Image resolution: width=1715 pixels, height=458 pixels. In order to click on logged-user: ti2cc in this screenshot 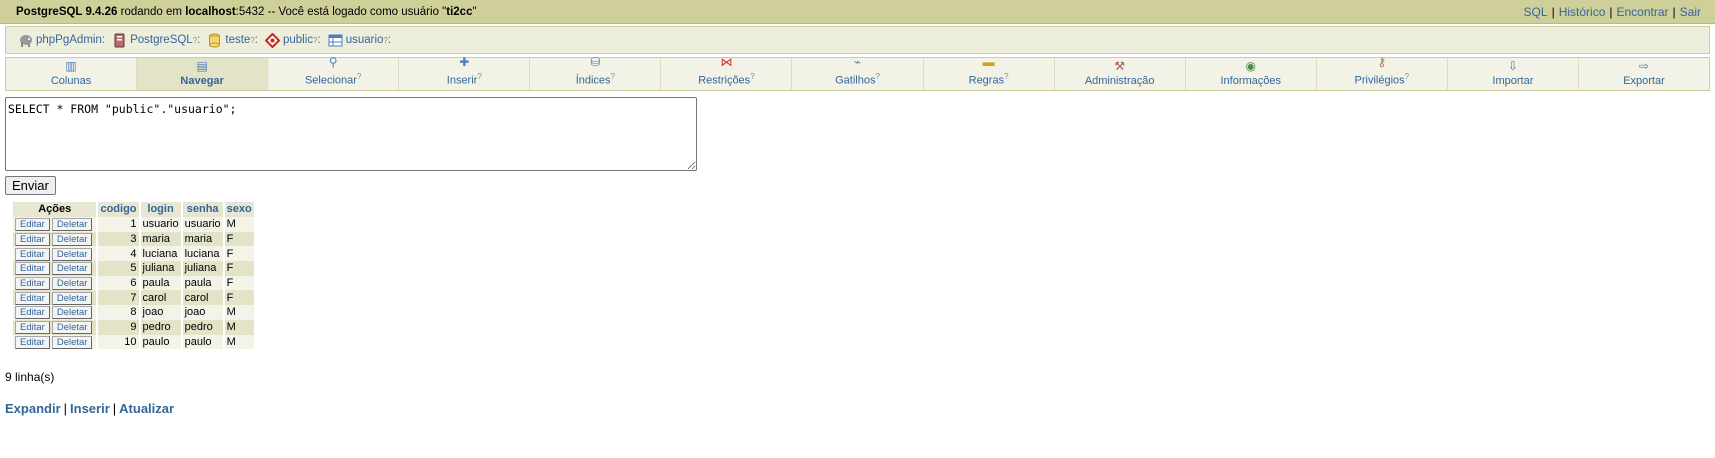, I will do `click(459, 11)`.